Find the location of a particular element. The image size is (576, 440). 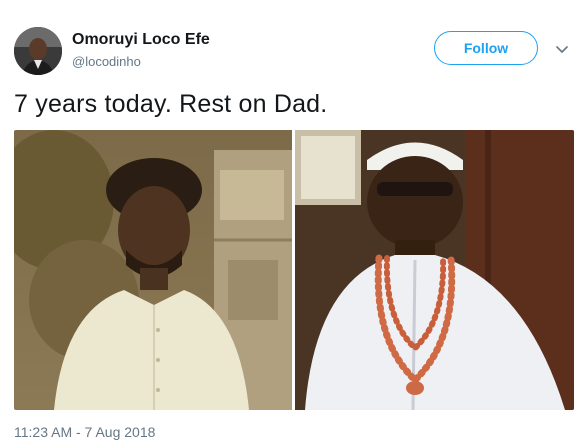

tweet-text: 7 years today. Rest on Dad. is located at coordinates (171, 104).